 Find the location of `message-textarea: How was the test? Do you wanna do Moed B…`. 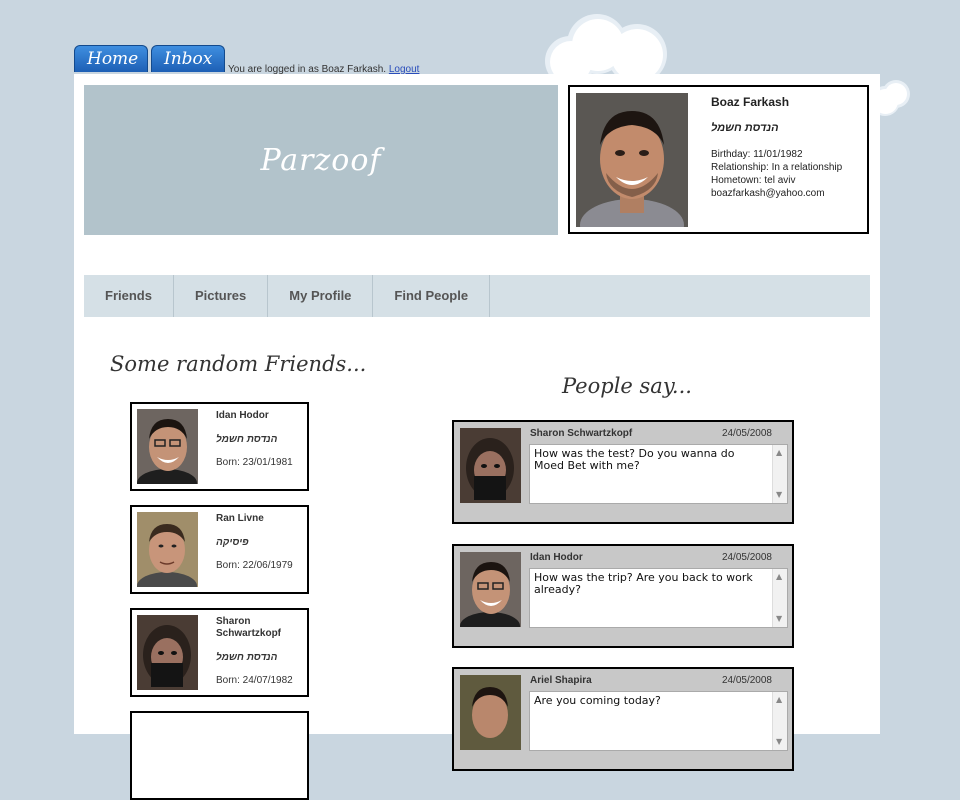

message-textarea: How was the test? Do you wanna do Moed B… is located at coordinates (658, 474).